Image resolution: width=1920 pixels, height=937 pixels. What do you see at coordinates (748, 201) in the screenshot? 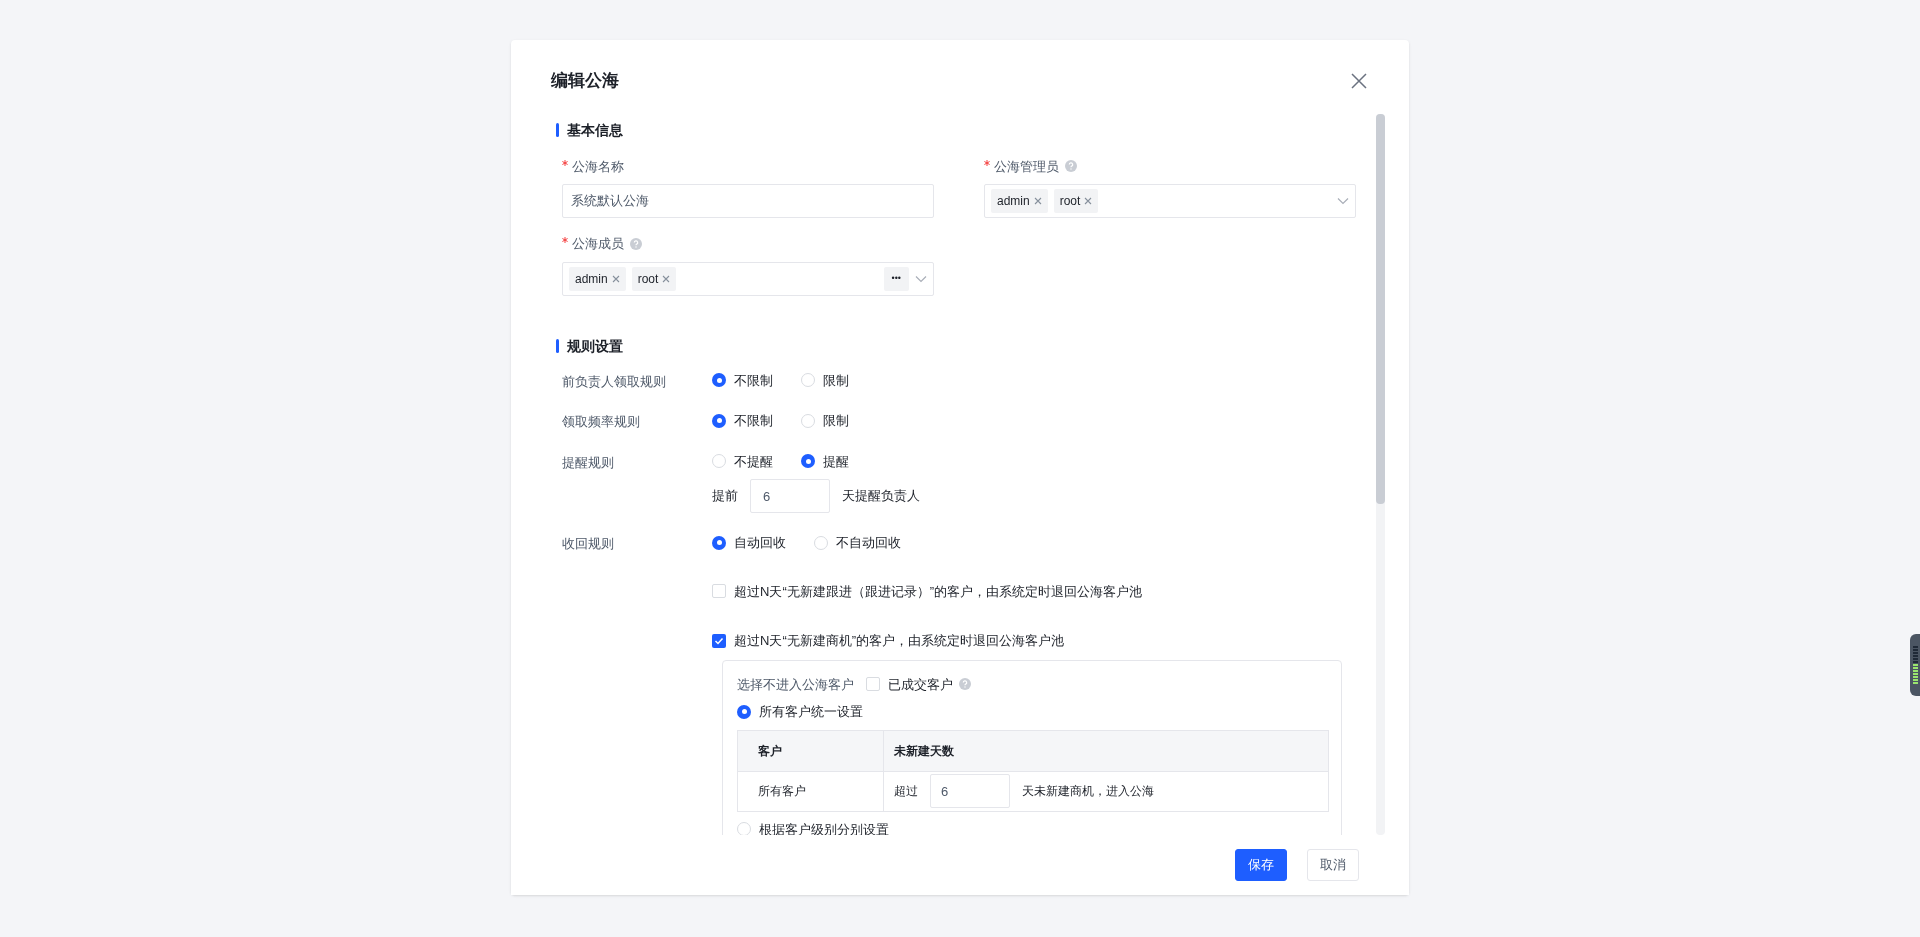
I see `name-input: 系统默认公海` at bounding box center [748, 201].